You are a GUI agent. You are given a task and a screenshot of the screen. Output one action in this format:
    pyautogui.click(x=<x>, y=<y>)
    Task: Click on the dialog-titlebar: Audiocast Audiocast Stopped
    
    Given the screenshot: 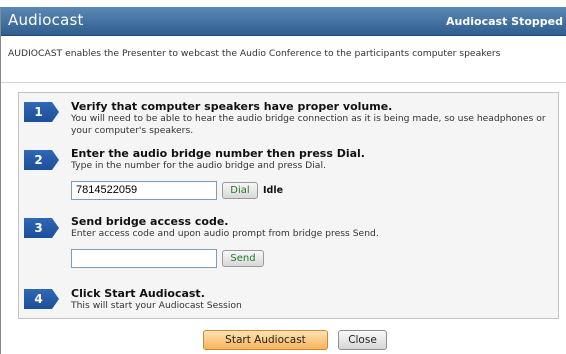 What is the action you would take?
    pyautogui.click(x=283, y=21)
    